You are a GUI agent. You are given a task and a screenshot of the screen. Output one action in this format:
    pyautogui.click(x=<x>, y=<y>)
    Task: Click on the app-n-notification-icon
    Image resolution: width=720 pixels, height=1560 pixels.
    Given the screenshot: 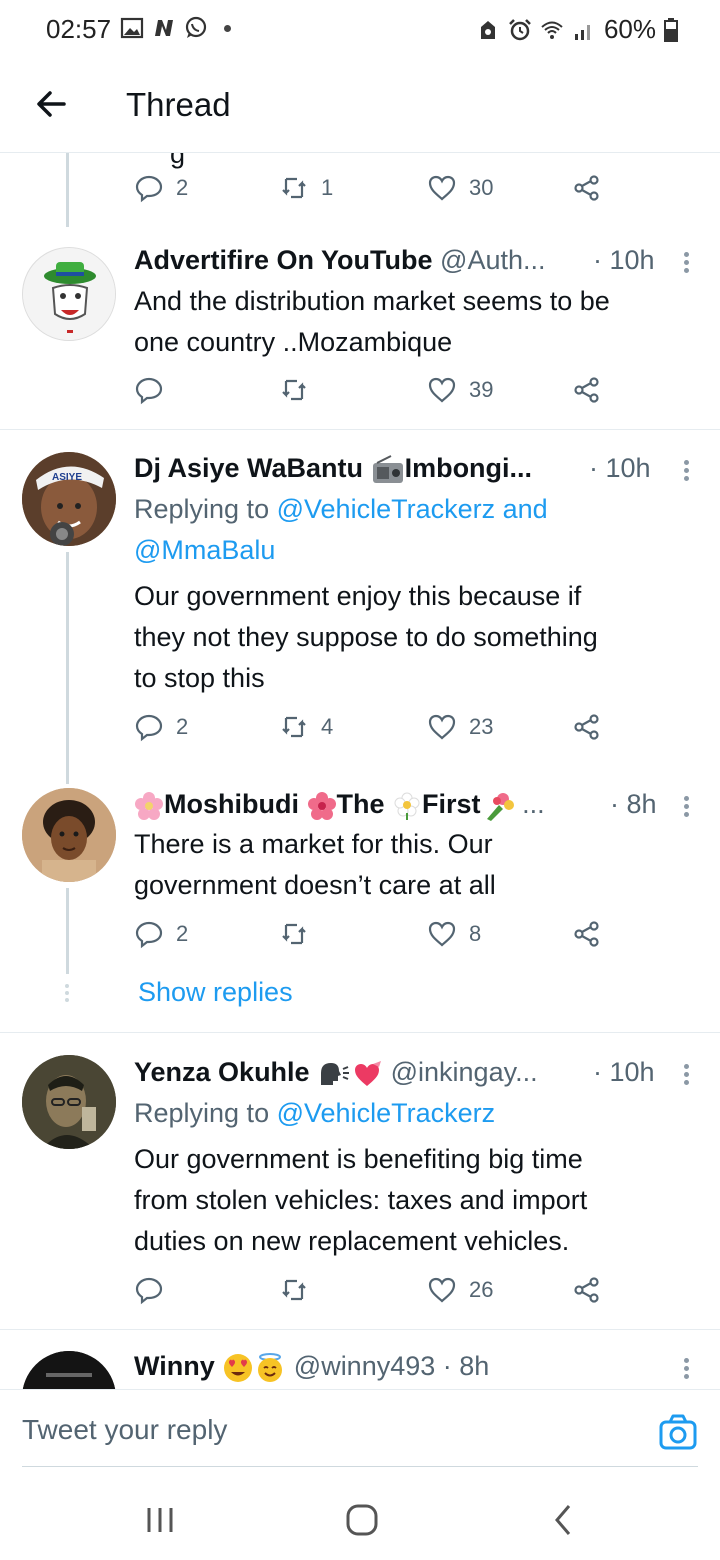 What is the action you would take?
    pyautogui.click(x=164, y=28)
    